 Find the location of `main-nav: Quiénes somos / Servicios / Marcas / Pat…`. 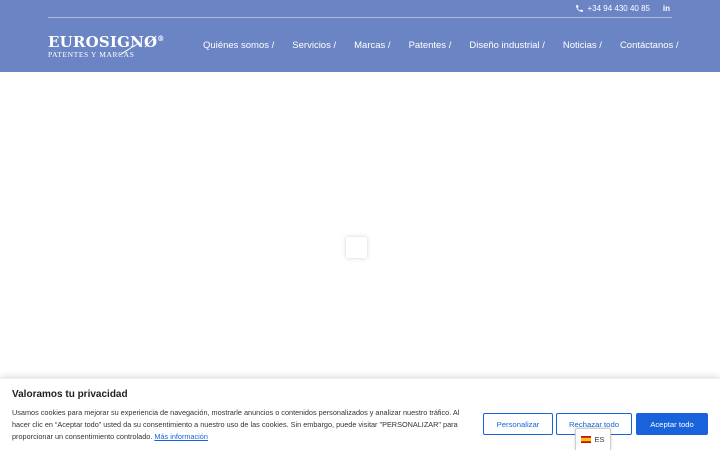

main-nav: Quiénes somos / Servicios / Marcas / Pat… is located at coordinates (450, 45).